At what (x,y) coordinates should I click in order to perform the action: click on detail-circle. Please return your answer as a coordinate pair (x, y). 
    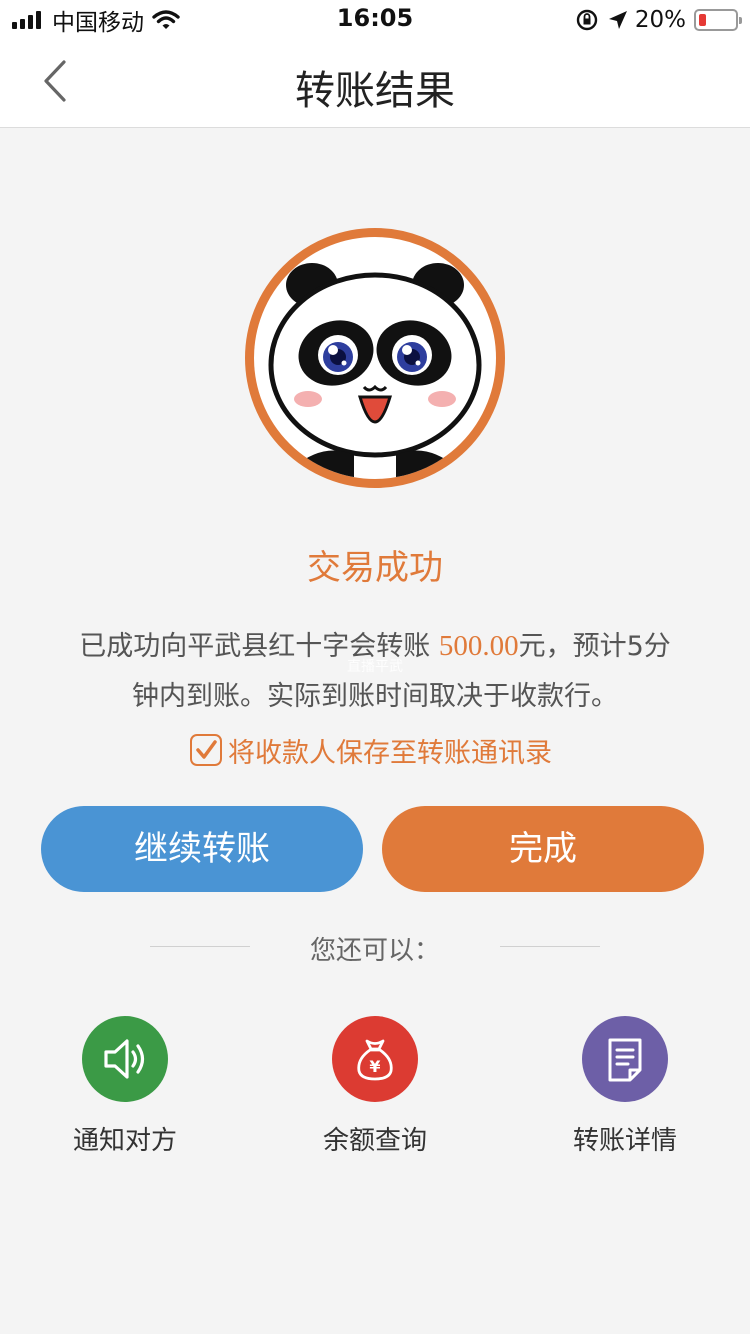
    Looking at the image, I should click on (625, 1059).